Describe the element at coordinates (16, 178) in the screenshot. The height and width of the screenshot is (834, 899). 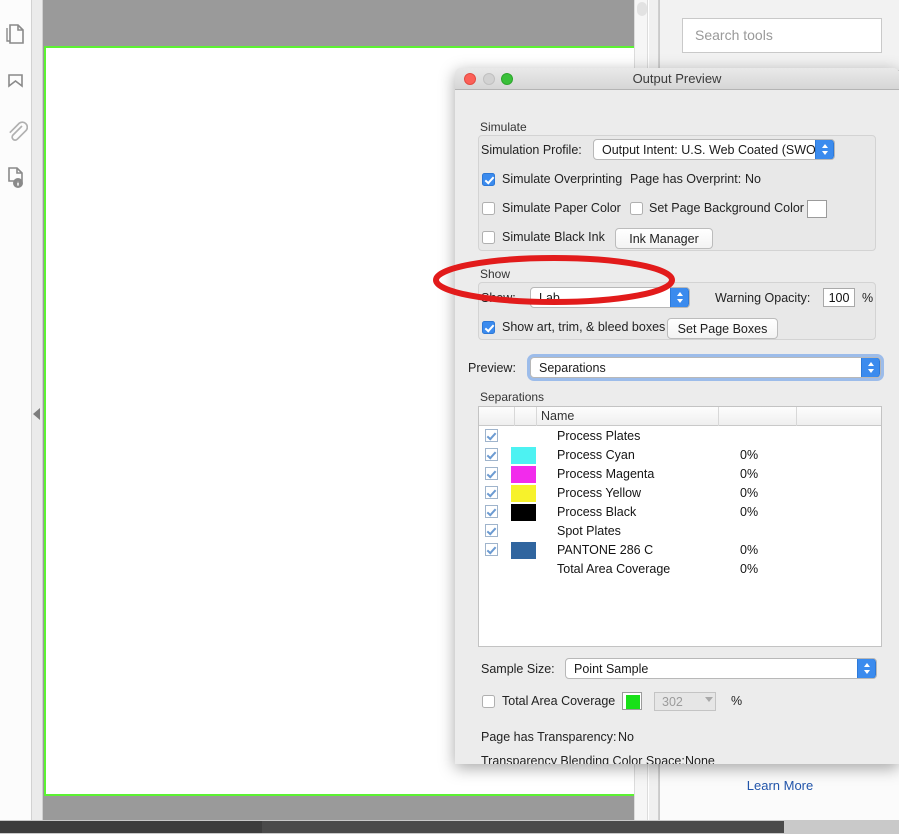
I see `signatures-icon` at that location.